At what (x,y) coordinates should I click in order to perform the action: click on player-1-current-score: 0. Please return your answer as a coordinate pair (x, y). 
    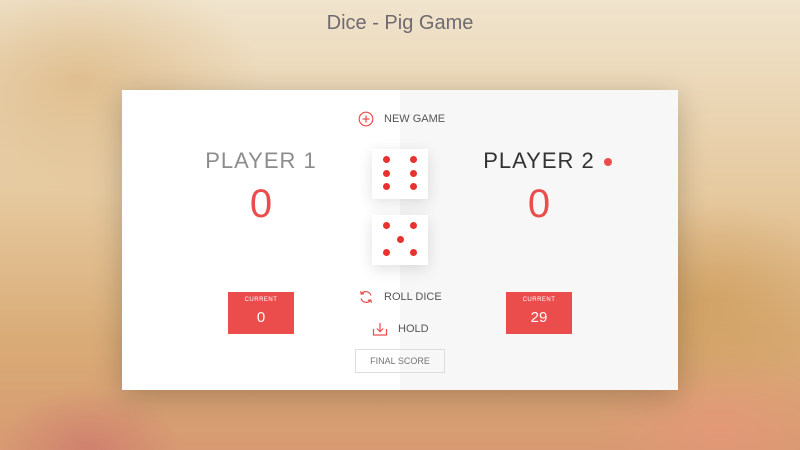
    Looking at the image, I should click on (261, 317).